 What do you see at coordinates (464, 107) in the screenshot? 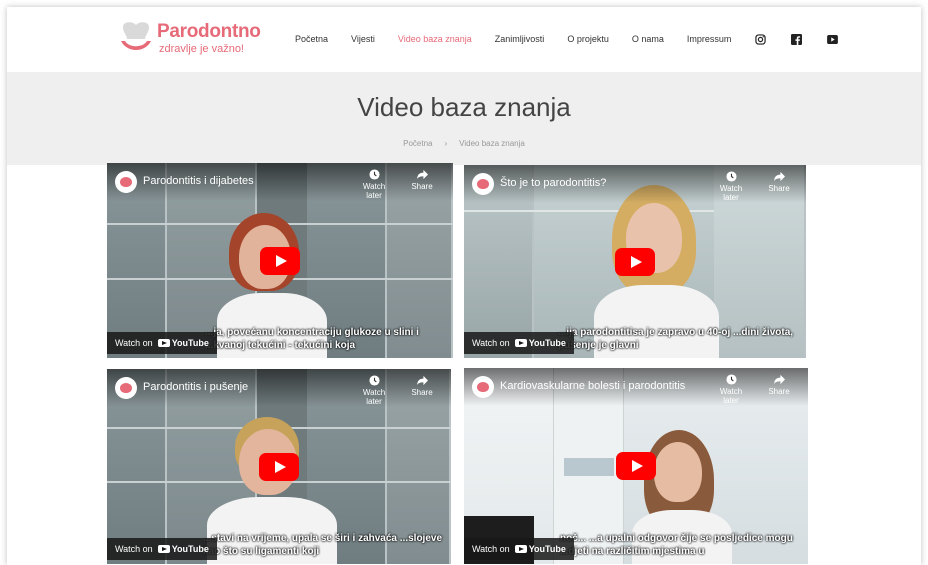
I see `page-title: Video baza znanja` at bounding box center [464, 107].